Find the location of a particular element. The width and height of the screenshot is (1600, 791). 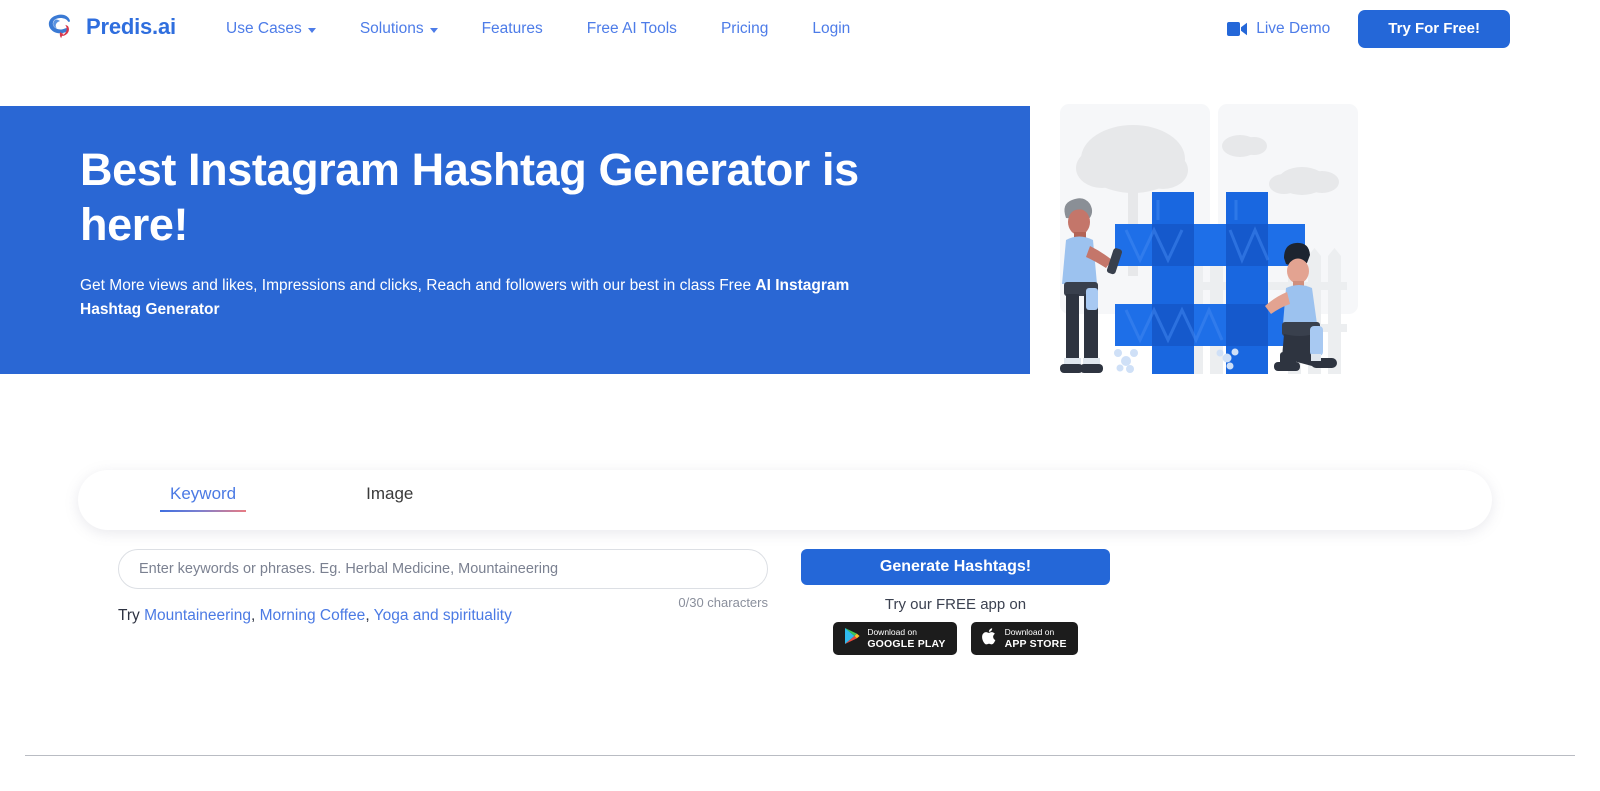

two-people-building-hashtag-illustration-icon is located at coordinates (1195, 241).